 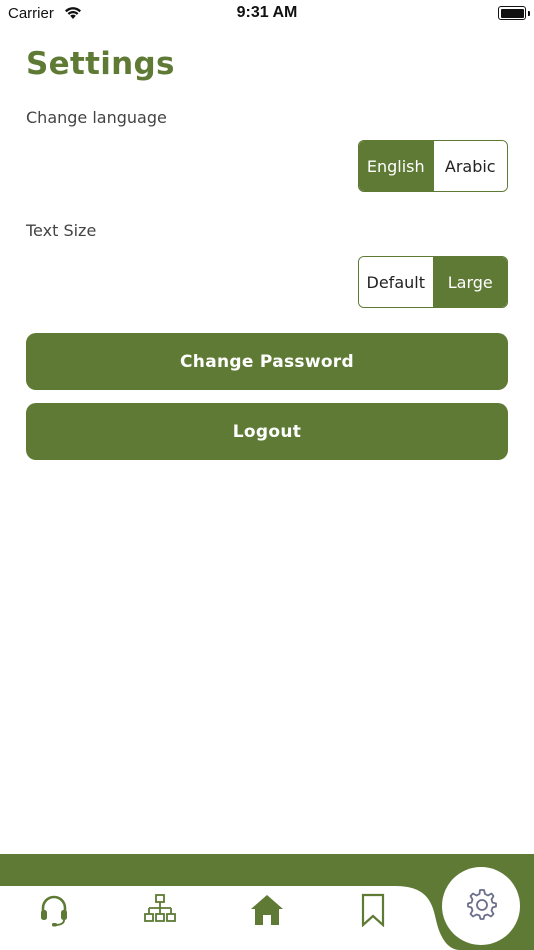 I want to click on org-chart-icon, so click(x=160, y=912).